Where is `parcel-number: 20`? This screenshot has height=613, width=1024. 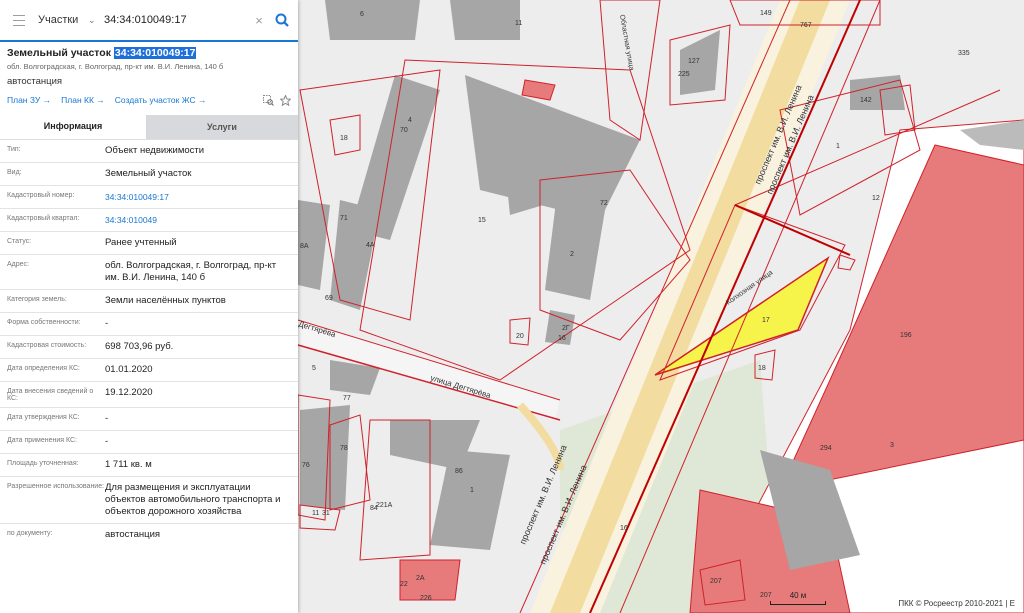 parcel-number: 20 is located at coordinates (520, 336).